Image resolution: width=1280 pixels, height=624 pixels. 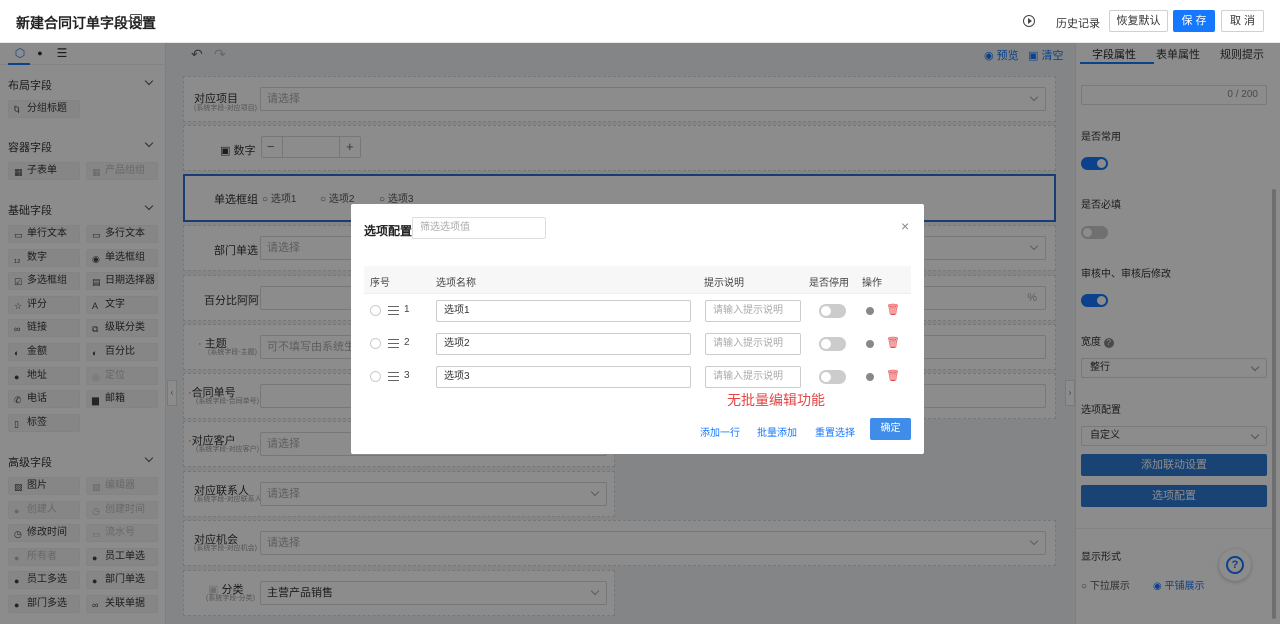 I want to click on col-disabled: 是否停用, so click(x=829, y=283).